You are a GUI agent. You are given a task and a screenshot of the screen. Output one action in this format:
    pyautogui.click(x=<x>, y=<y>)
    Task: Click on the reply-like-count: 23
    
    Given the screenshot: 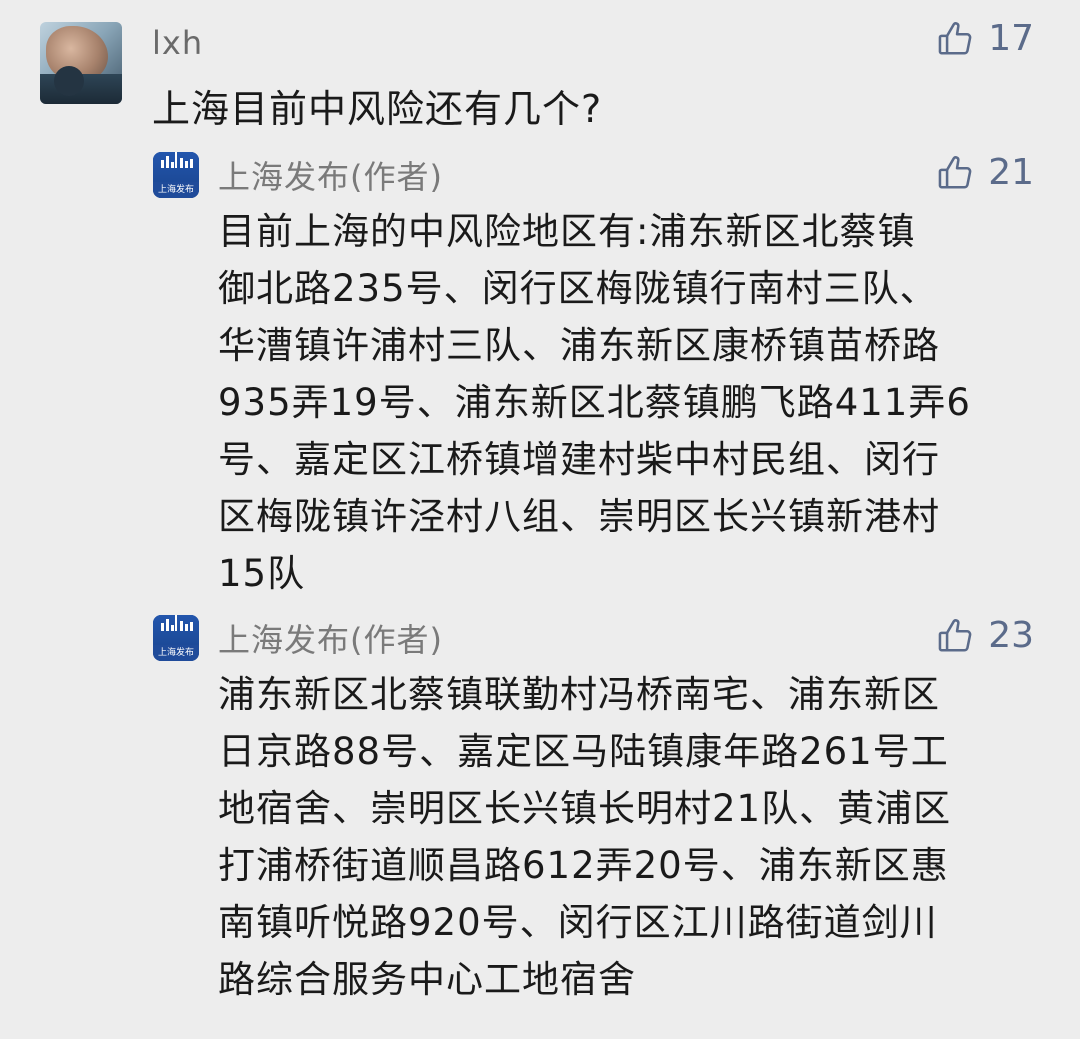 What is the action you would take?
    pyautogui.click(x=1011, y=635)
    